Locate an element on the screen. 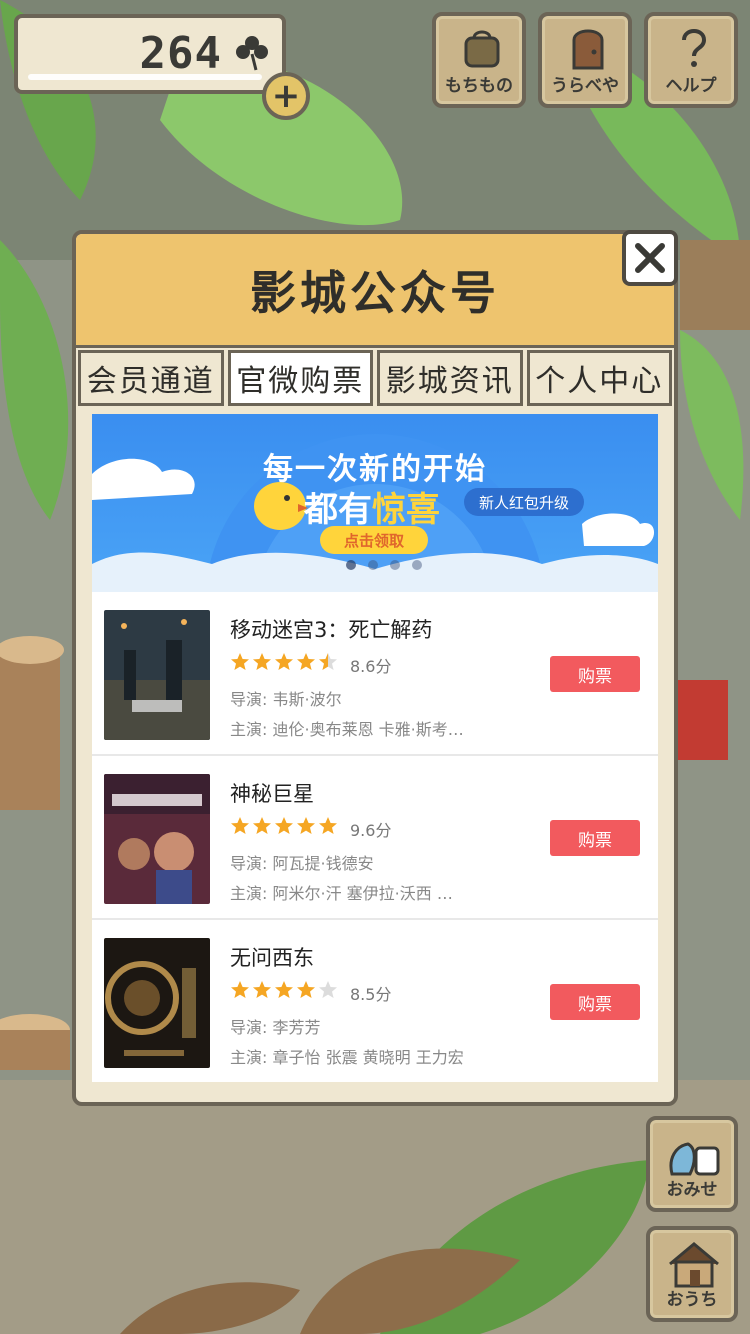 This screenshot has width=750, height=1334. inventory-button: もちもの is located at coordinates (479, 60).